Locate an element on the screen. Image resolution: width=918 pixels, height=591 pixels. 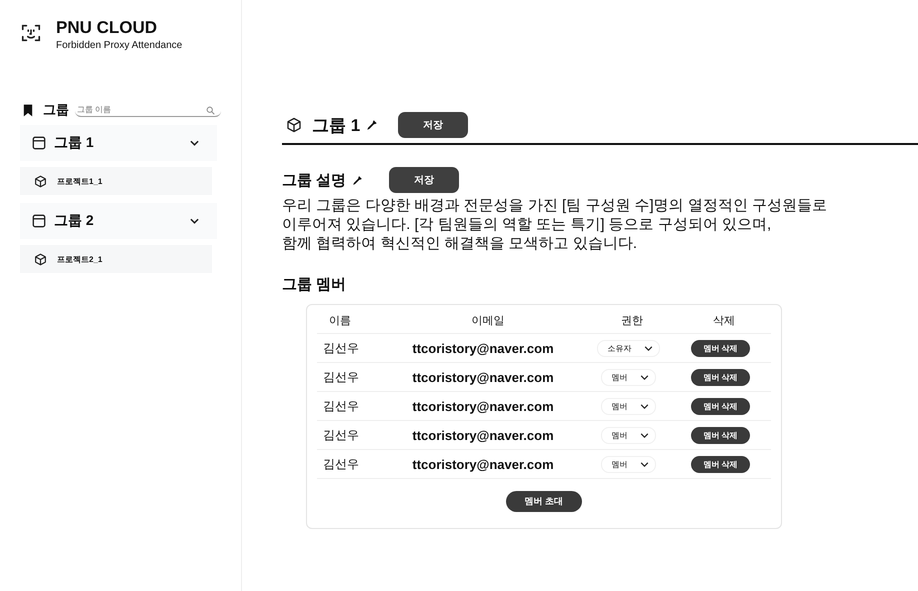
group-name: 그룹 1 is located at coordinates (74, 143).